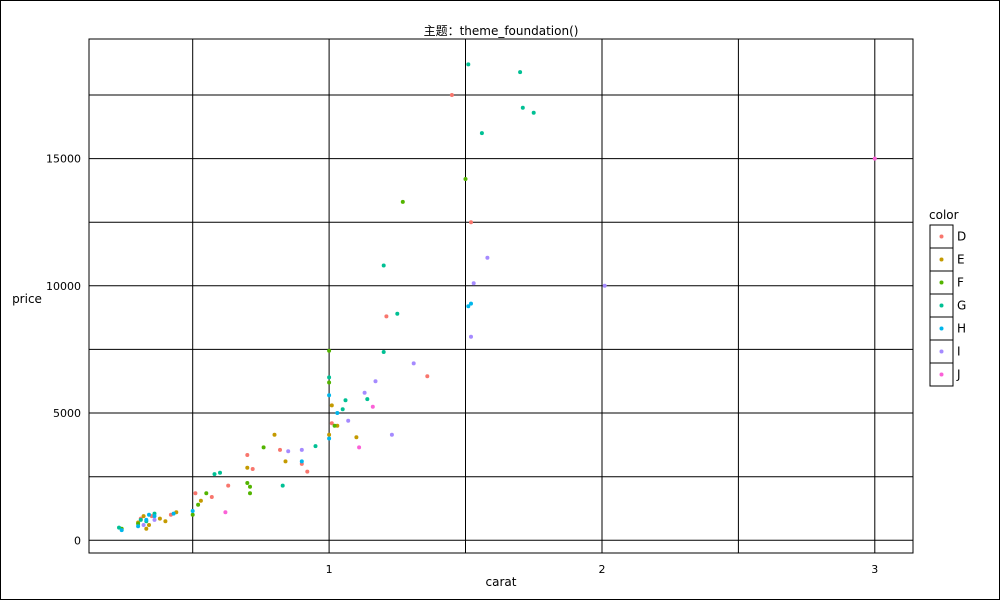 The height and width of the screenshot is (601, 1000). Describe the element at coordinates (960, 283) in the screenshot. I see `legend-label-F: F` at that location.